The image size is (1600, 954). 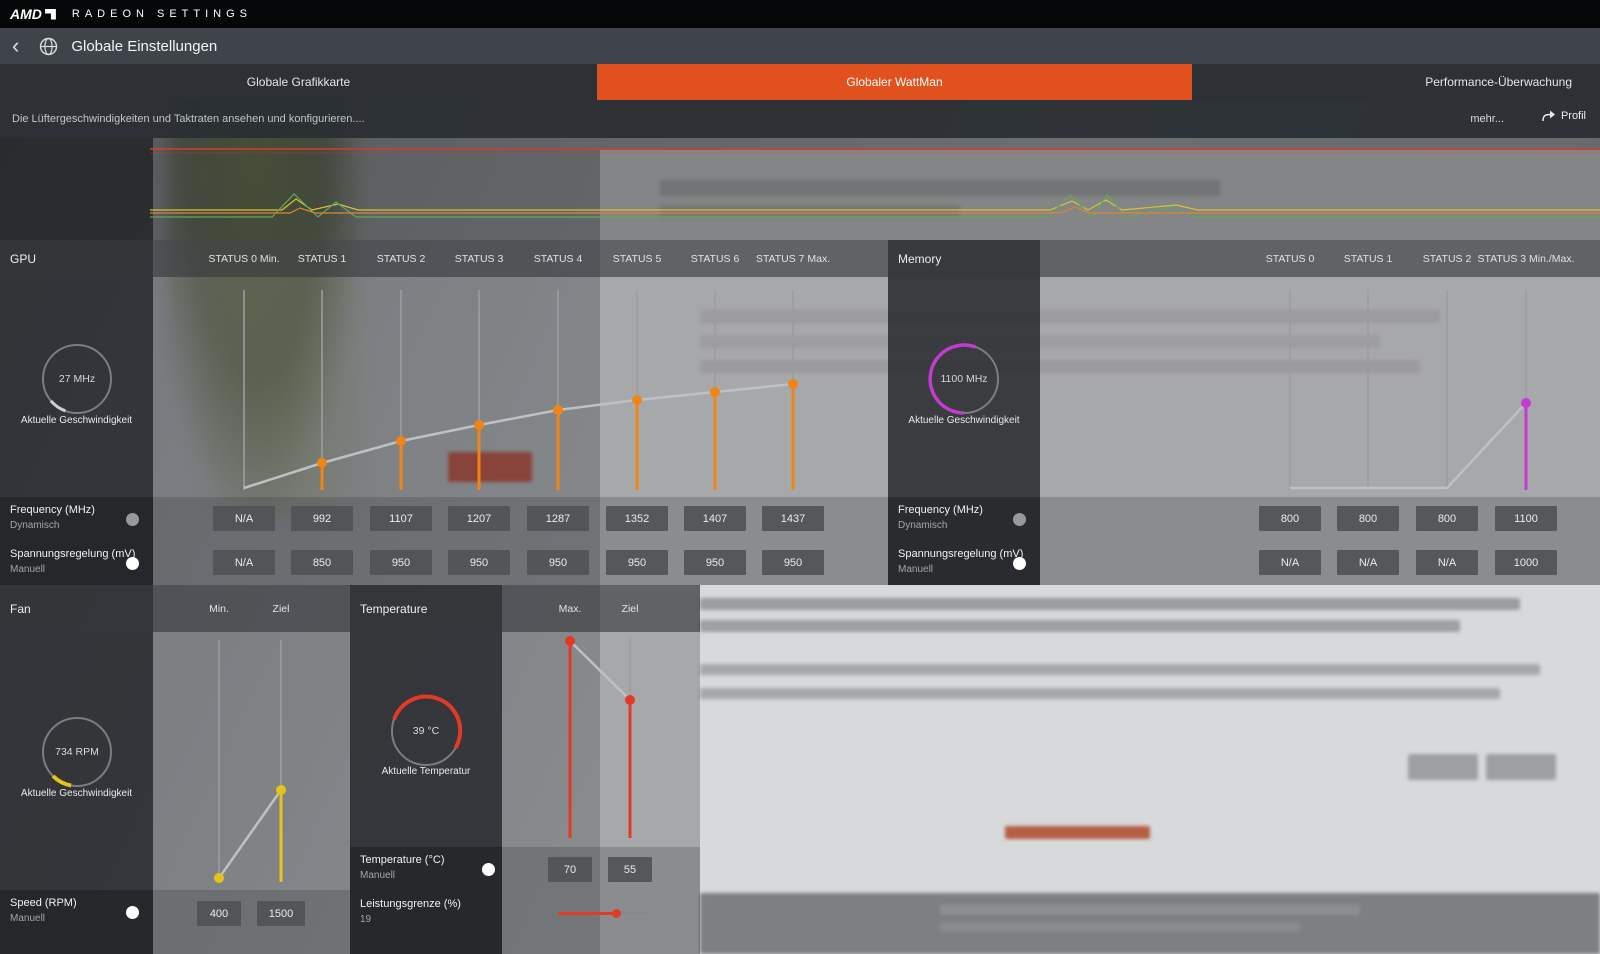 I want to click on memory-frequency-chart, so click(x=1320, y=387).